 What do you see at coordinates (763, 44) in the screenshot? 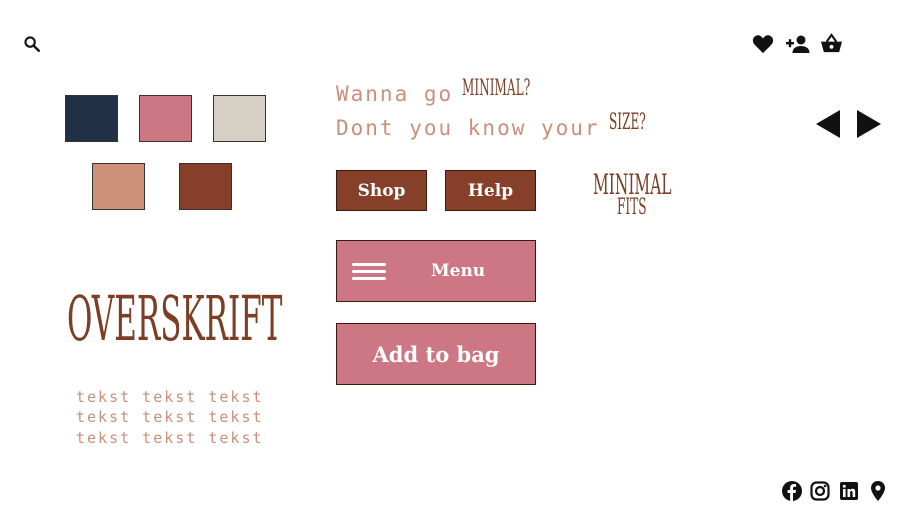
I see `heart-icon` at bounding box center [763, 44].